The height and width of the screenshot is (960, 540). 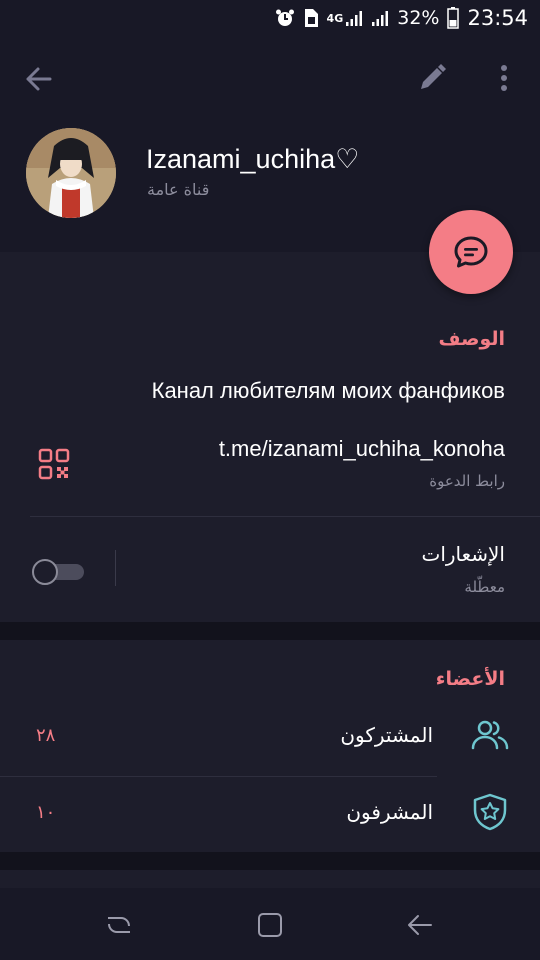 I want to click on invite-link: t.me/izanami_uchiha_konoha, so click(x=362, y=449).